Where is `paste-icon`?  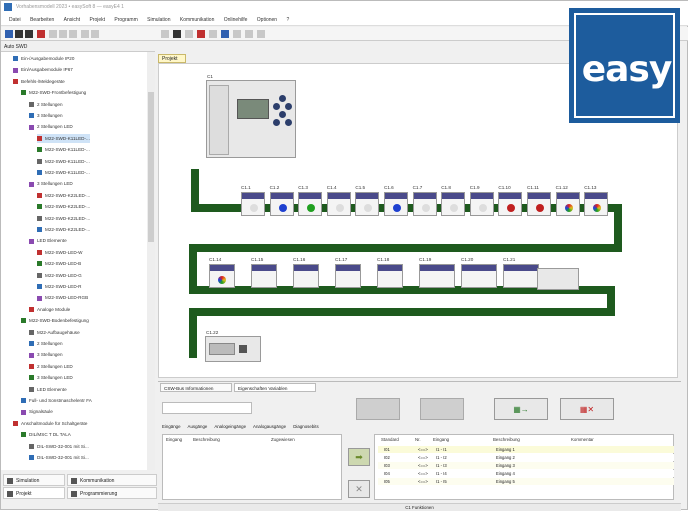
paste-icon is located at coordinates (73, 34).